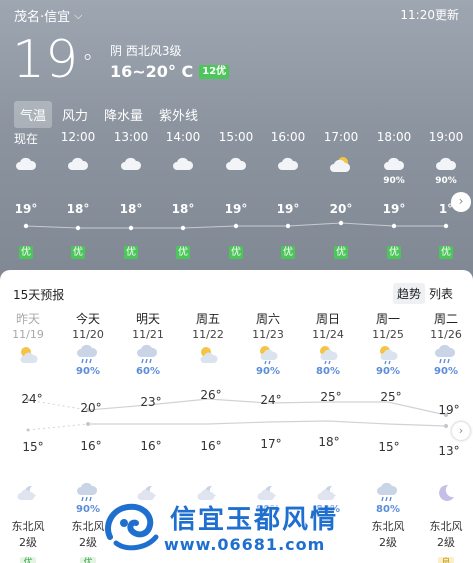 This screenshot has width=473, height=563. I want to click on day-name: 周二, so click(445, 319).